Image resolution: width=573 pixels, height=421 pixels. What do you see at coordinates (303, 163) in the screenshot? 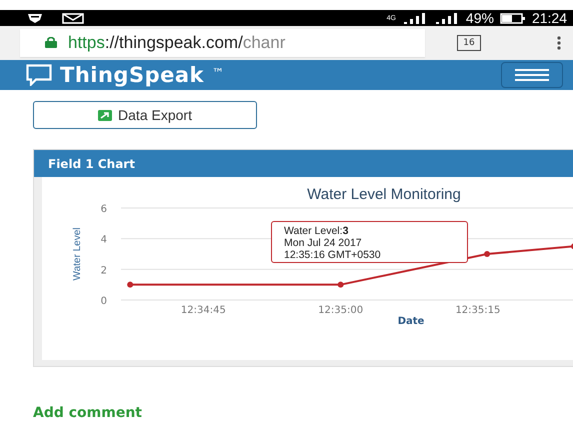
I see `panel-title: Field 1 Chart` at bounding box center [303, 163].